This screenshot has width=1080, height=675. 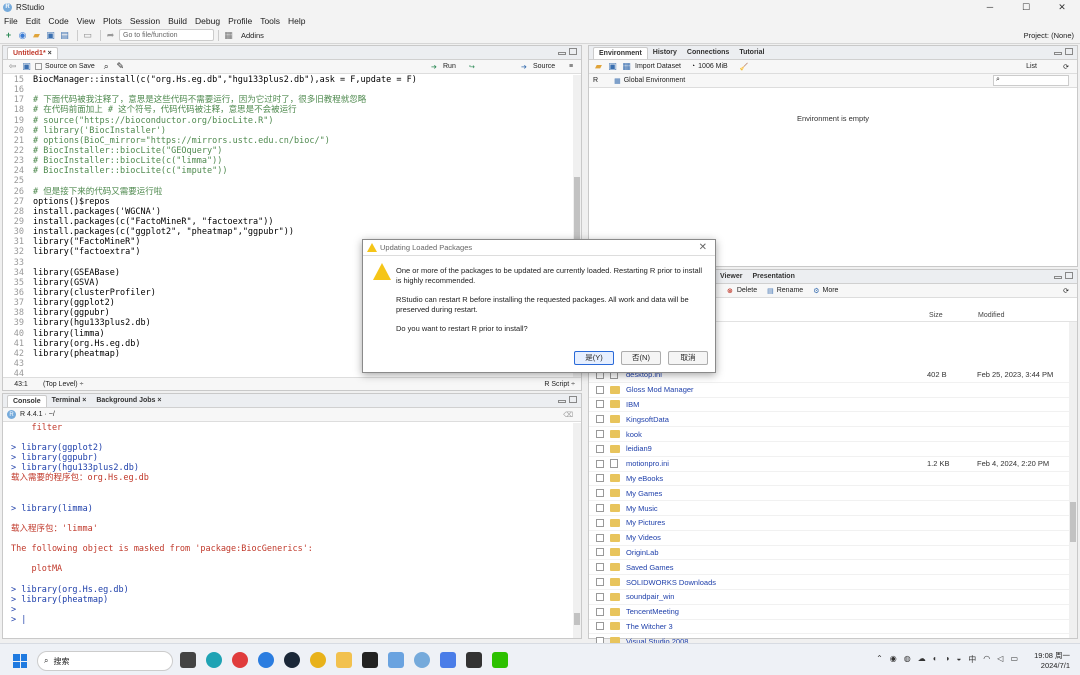 What do you see at coordinates (829, 405) in the screenshot?
I see `file-row: IBM` at bounding box center [829, 405].